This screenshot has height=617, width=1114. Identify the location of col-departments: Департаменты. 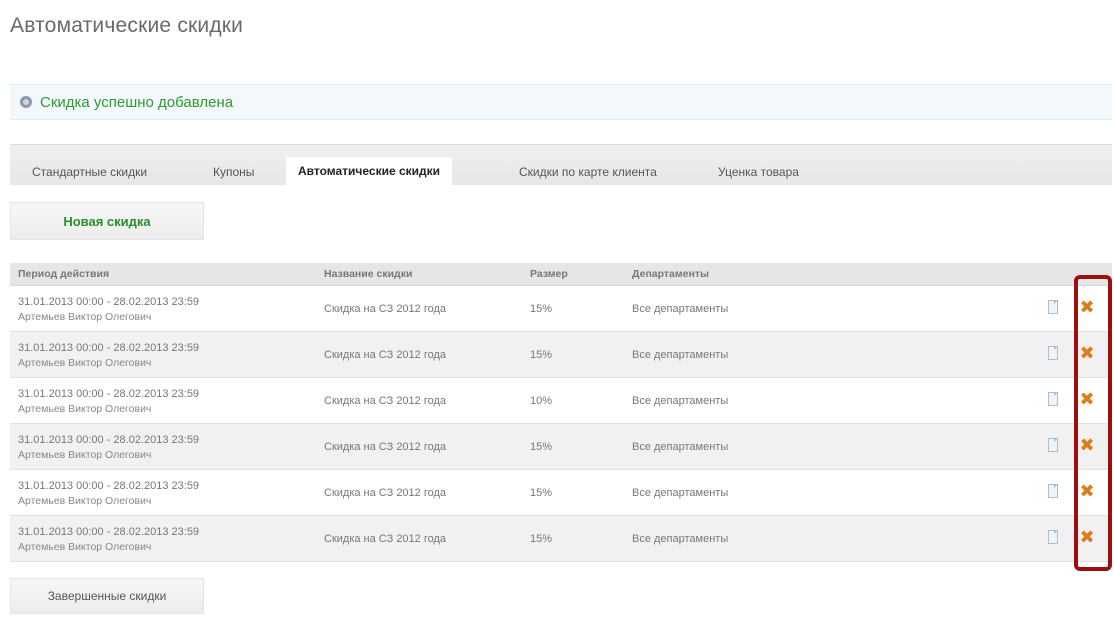
(830, 274).